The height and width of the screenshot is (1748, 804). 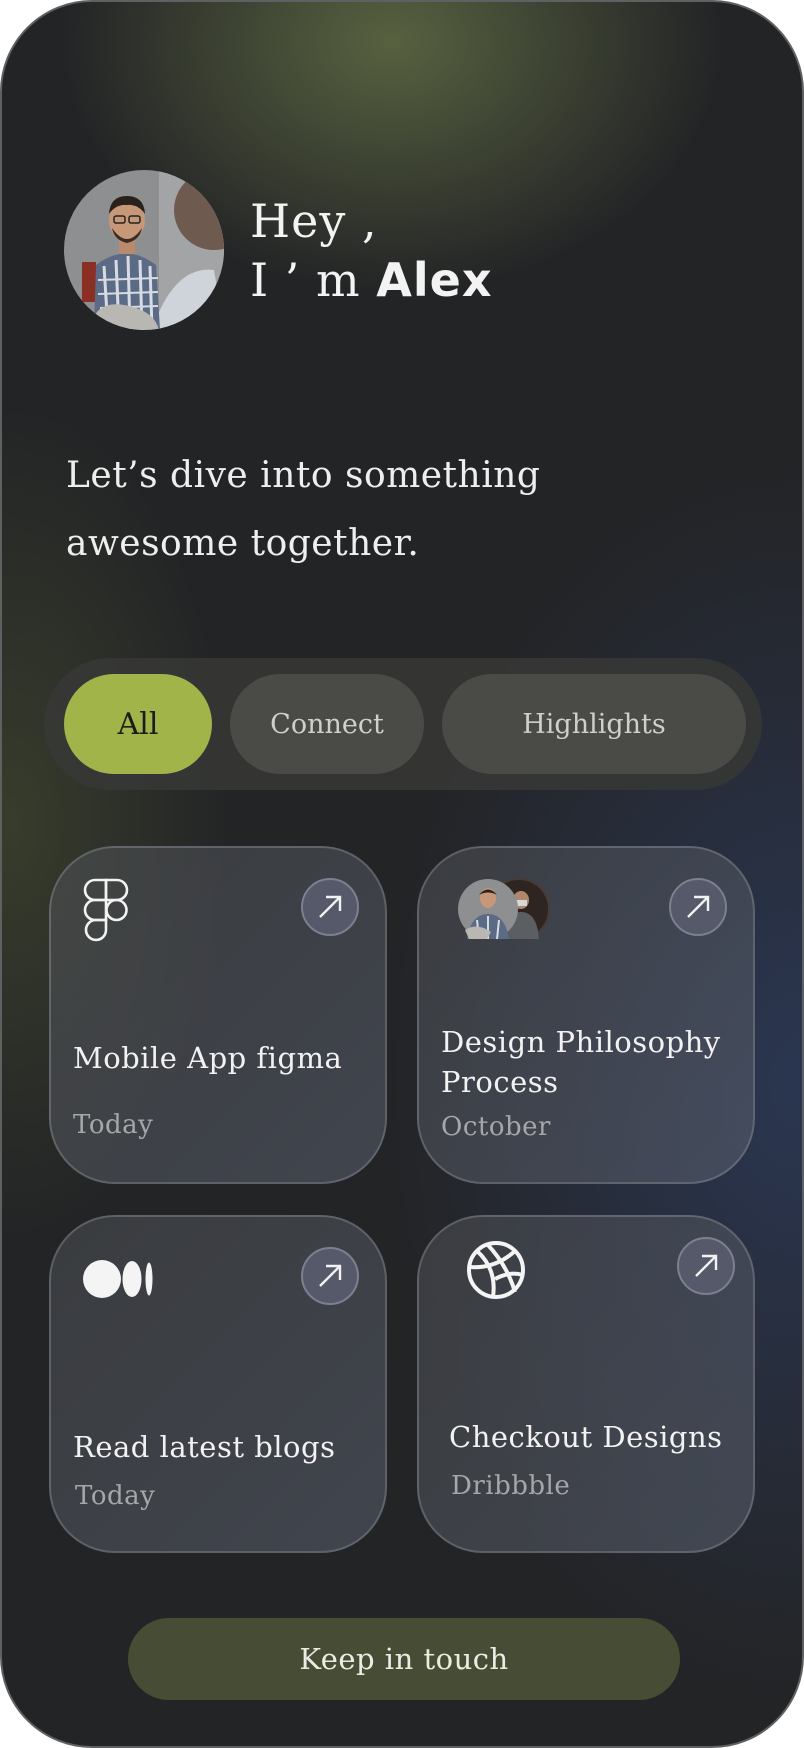 I want to click on keep-in-touch-button: Keep in touch, so click(x=404, y=1659).